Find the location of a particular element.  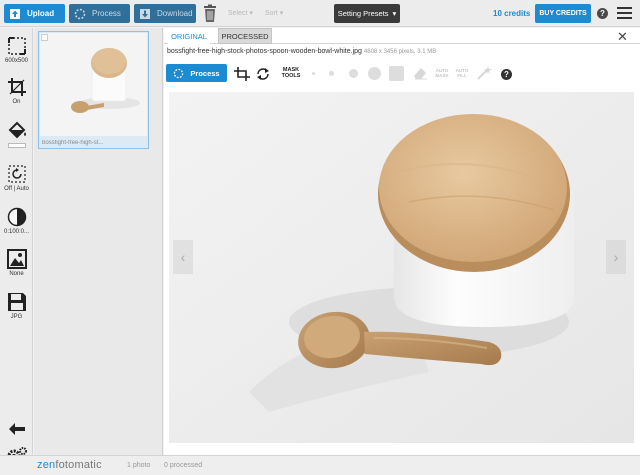

processed-count: 0 processed is located at coordinates (183, 465).